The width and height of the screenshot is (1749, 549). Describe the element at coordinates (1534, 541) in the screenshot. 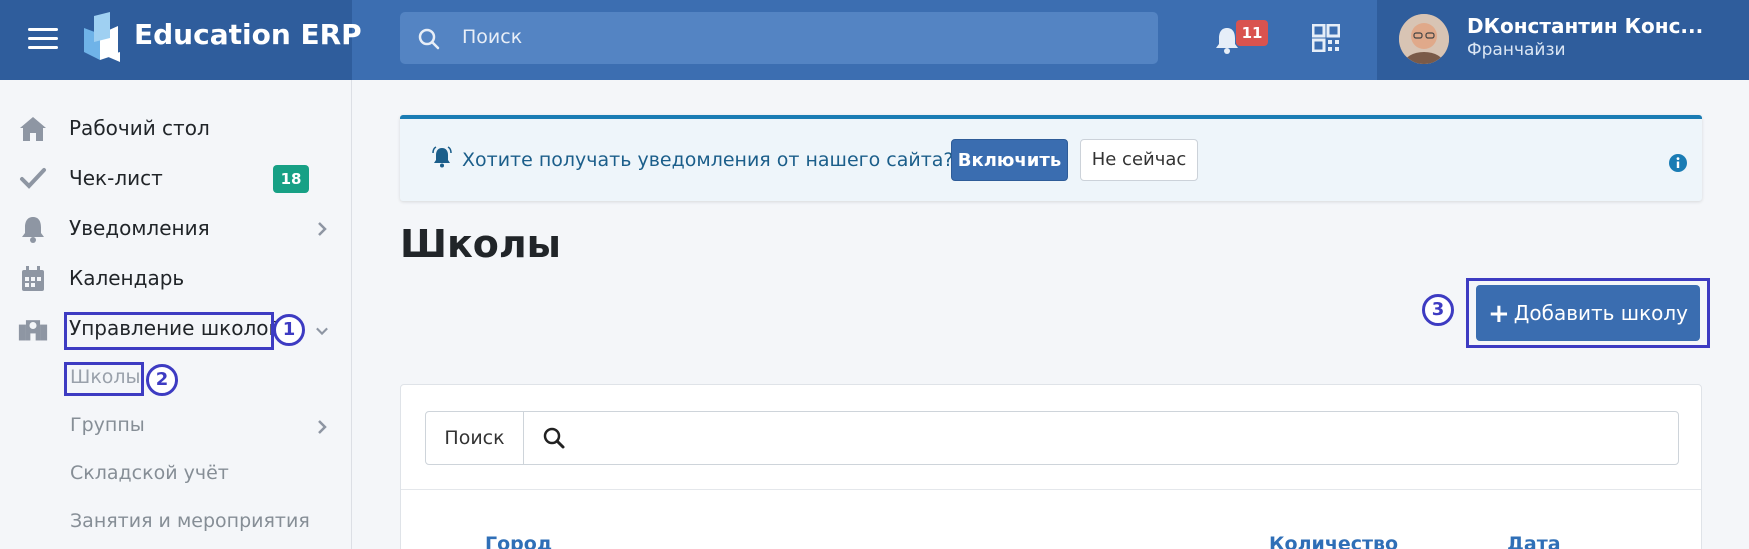

I see `column-header-date: Дата` at that location.